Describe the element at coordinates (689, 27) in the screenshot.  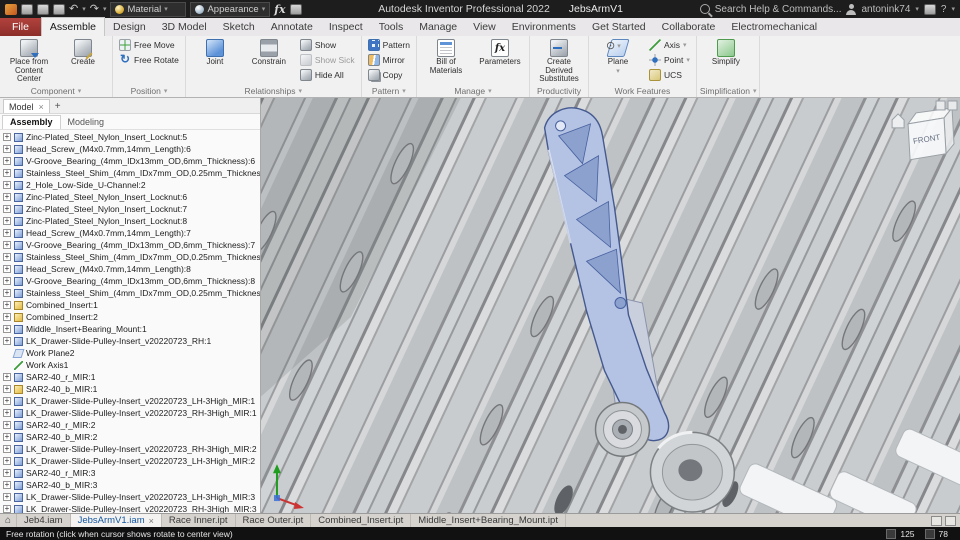
I see `ribbon-tab-collaborate: Collaborate` at that location.